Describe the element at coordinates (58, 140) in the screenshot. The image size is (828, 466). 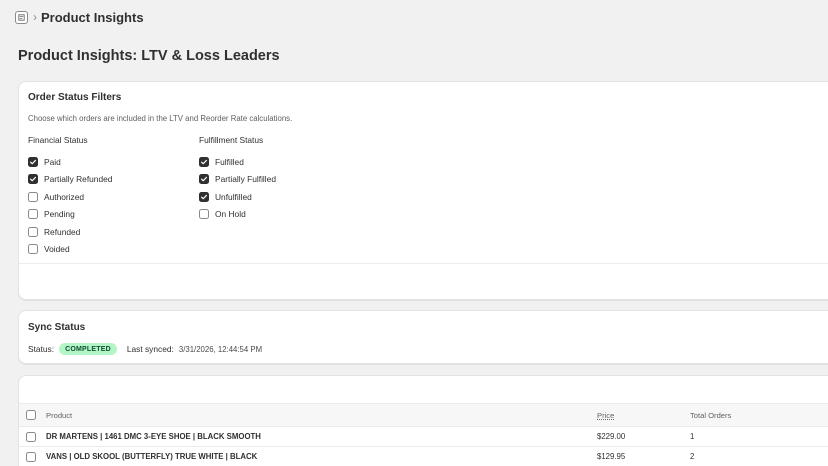
I see `financial-status-title: Financial Status` at that location.